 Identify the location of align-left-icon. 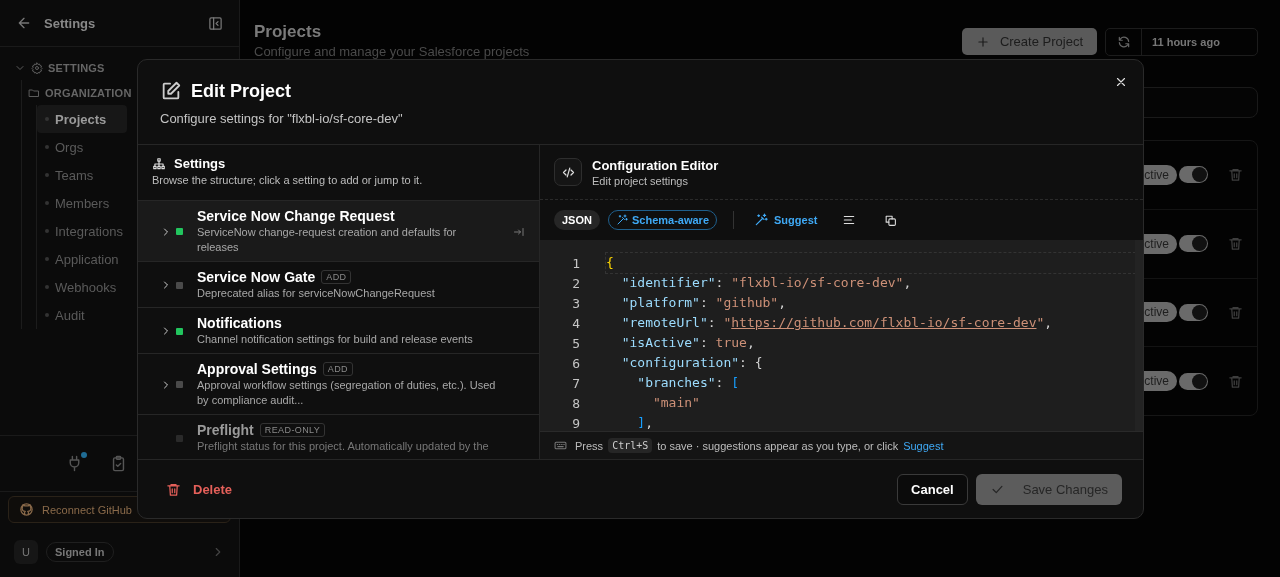
(849, 220).